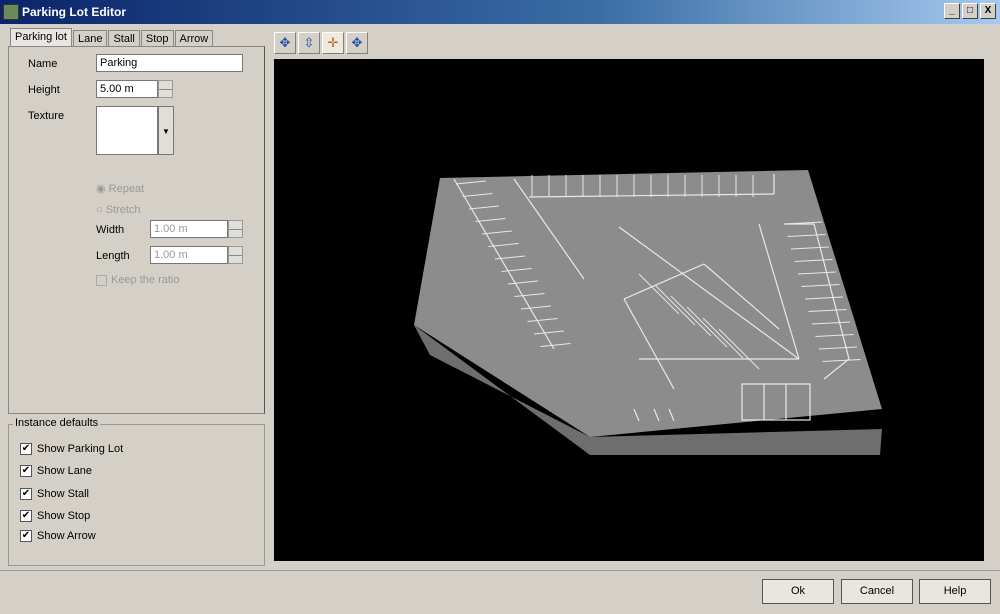  Describe the element at coordinates (41, 37) in the screenshot. I see `tab-parking-lot: Parking lot` at that location.